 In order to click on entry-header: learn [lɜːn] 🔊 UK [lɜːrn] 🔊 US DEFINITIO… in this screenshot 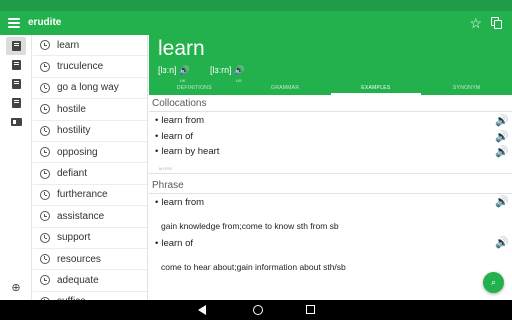, I will do `click(330, 65)`.